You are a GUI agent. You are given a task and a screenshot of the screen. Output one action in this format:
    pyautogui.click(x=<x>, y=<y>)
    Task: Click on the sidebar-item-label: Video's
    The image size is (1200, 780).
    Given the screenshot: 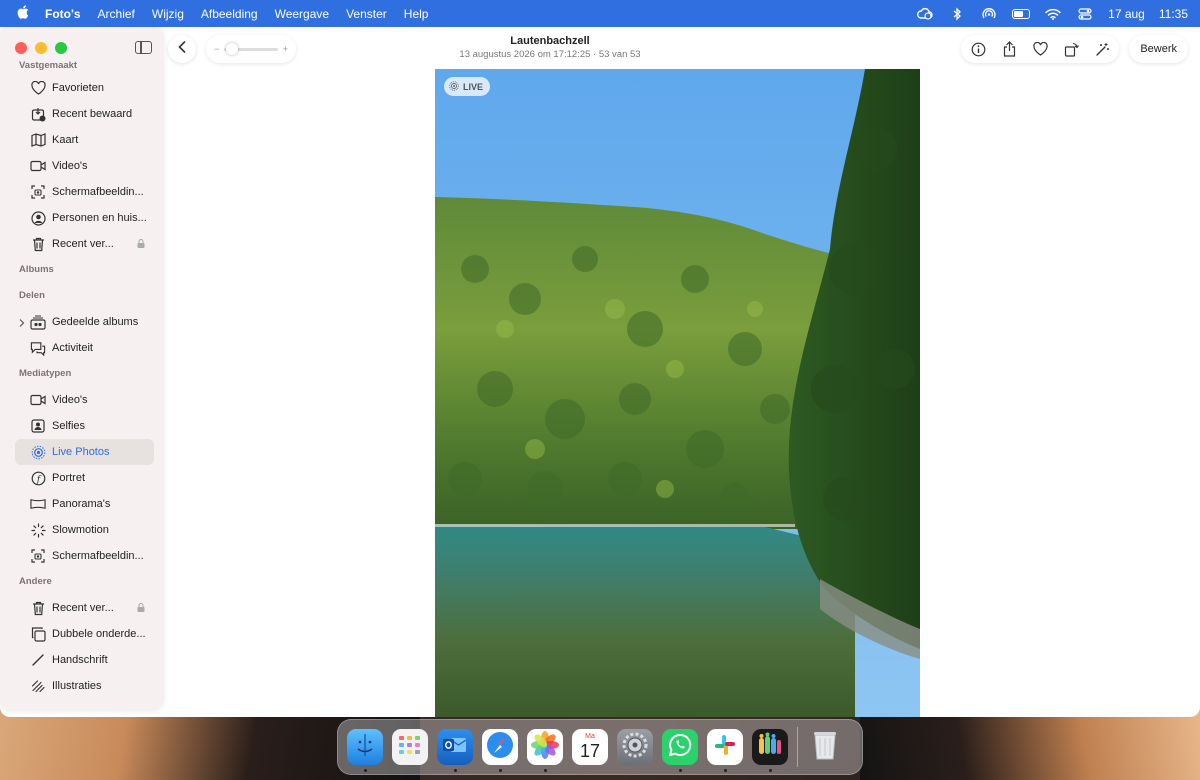 What is the action you would take?
    pyautogui.click(x=70, y=166)
    